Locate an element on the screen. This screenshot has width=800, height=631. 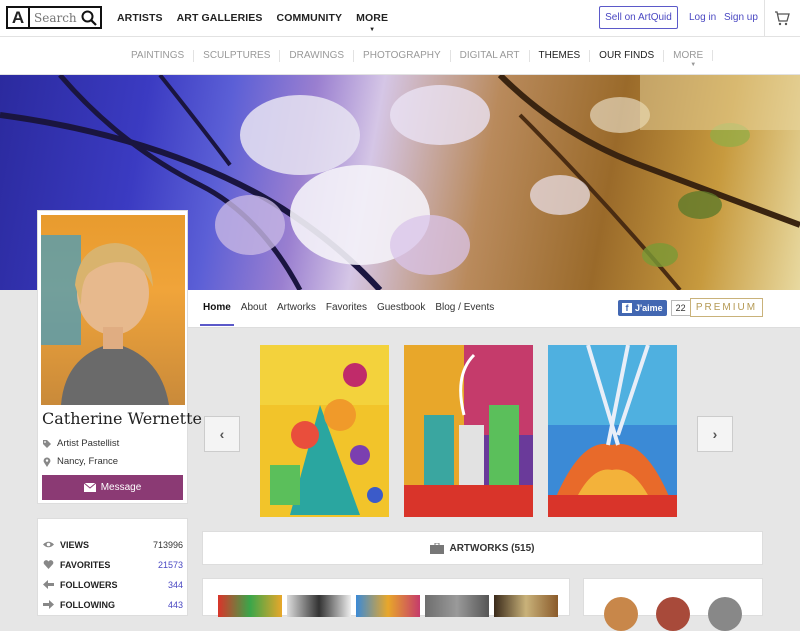
stat-value: 21573 is located at coordinates (170, 564).